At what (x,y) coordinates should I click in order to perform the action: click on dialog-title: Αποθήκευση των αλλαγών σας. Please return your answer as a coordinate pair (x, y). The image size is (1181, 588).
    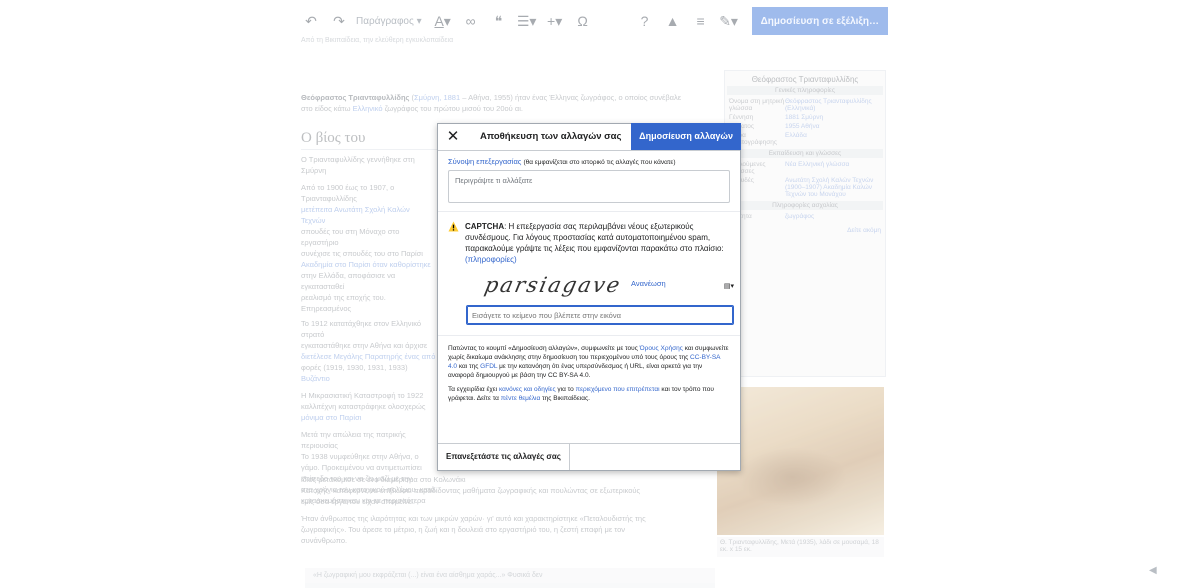
    Looking at the image, I should click on (551, 136).